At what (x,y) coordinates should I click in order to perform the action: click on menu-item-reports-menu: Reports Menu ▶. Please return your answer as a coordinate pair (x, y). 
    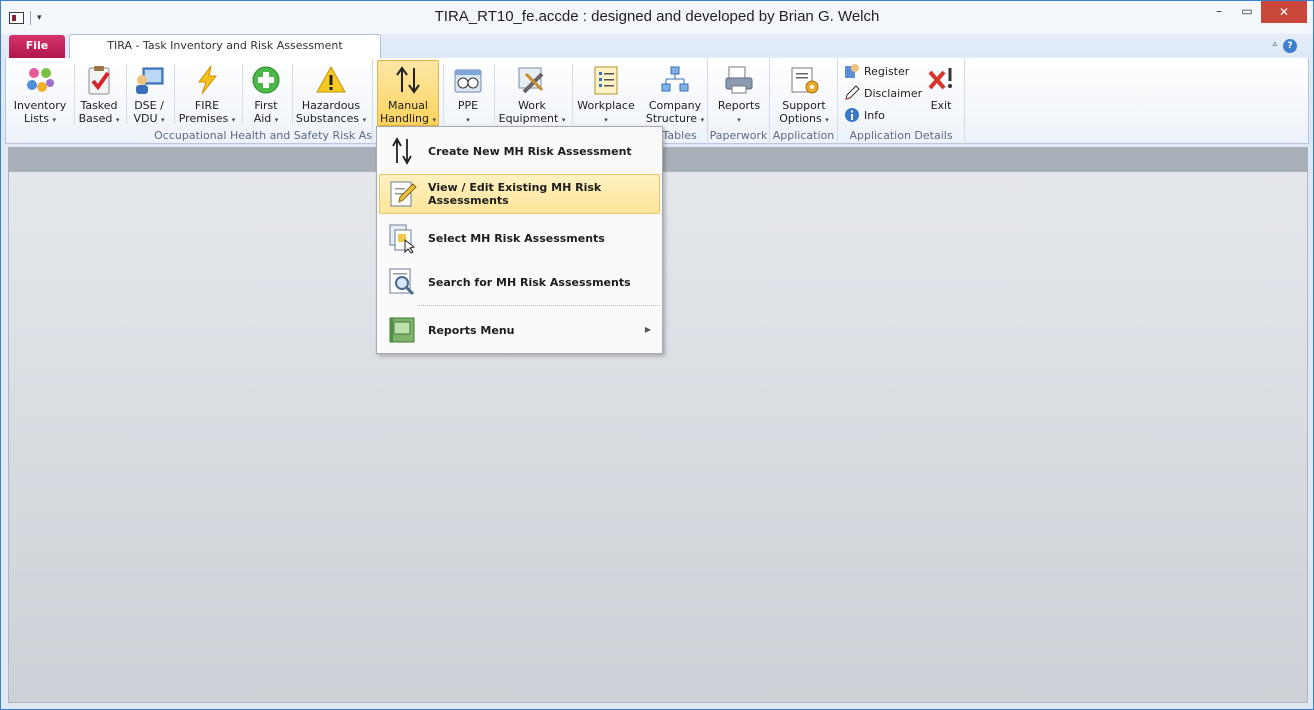
    Looking at the image, I should click on (519, 330).